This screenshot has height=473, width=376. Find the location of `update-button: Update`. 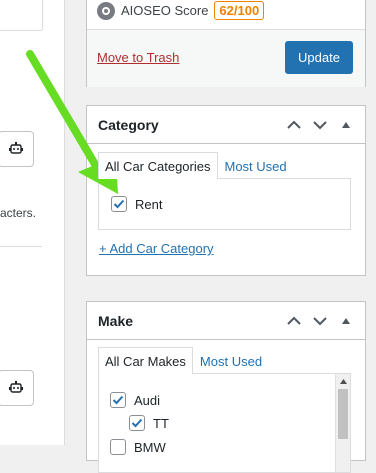

update-button: Update is located at coordinates (319, 57).